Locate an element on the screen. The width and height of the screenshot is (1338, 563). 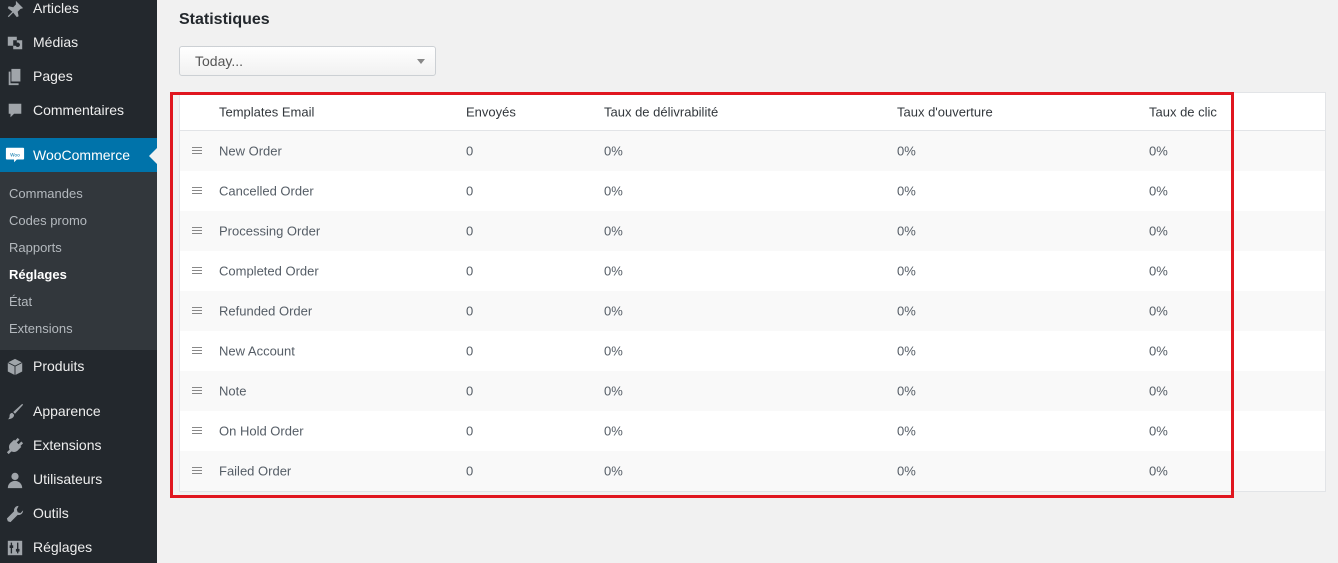
submenu-item-commandes: Commandes is located at coordinates (46, 193).